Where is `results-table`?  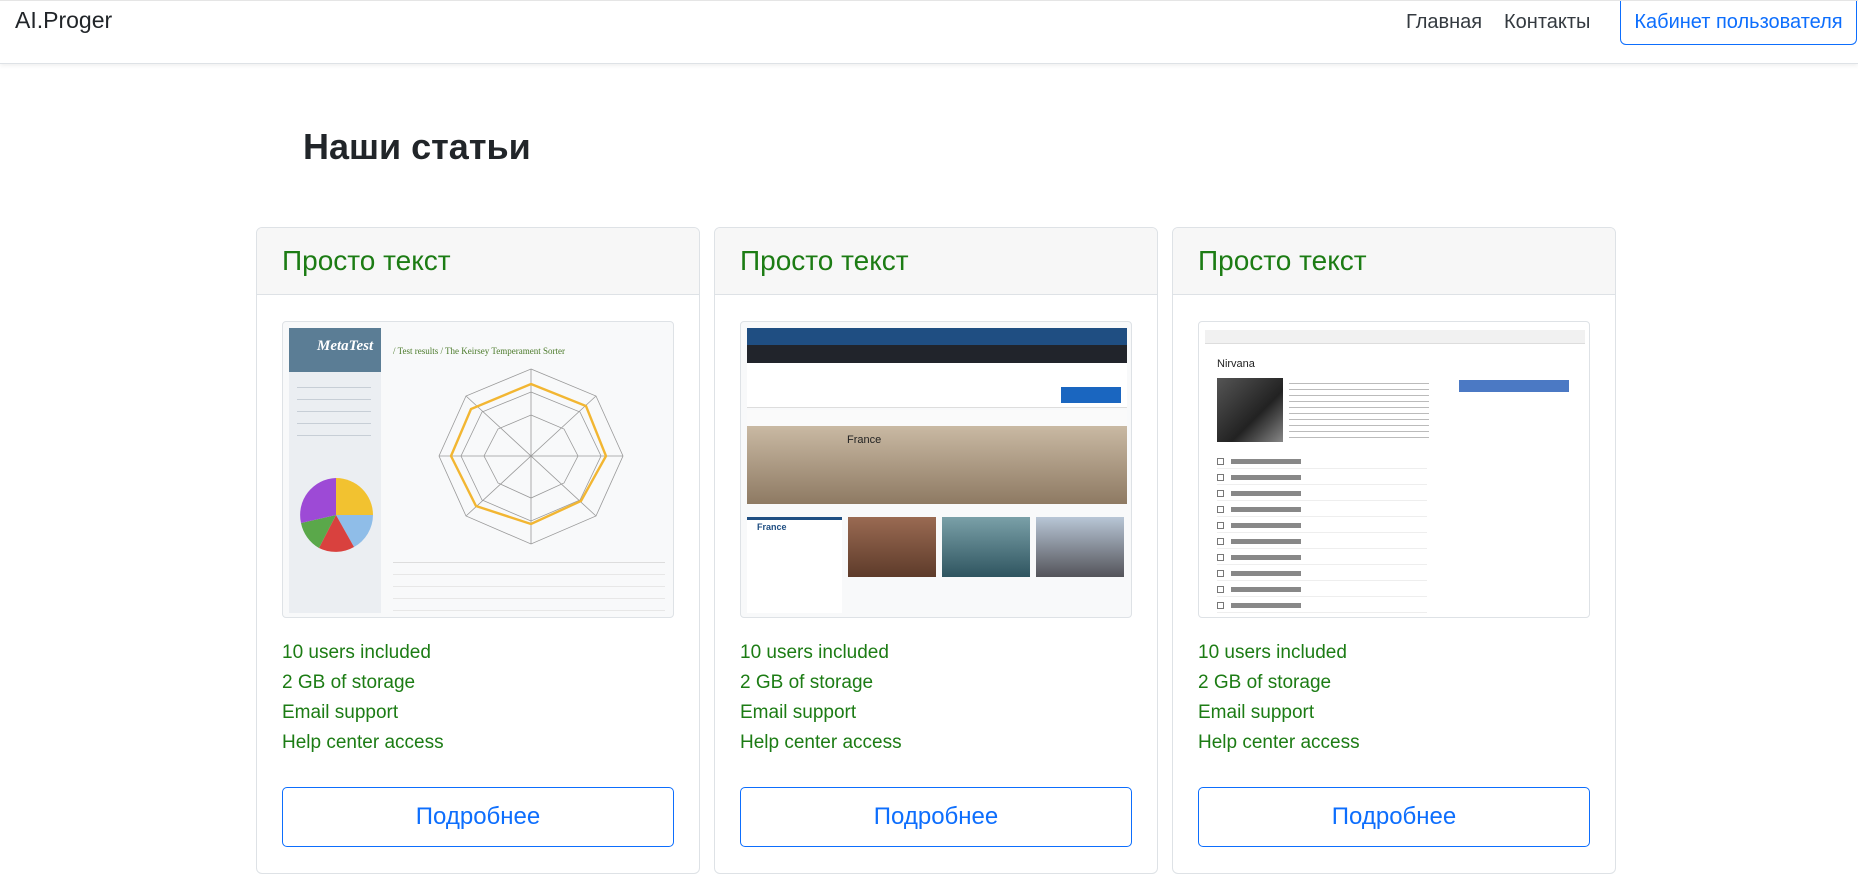 results-table is located at coordinates (529, 589).